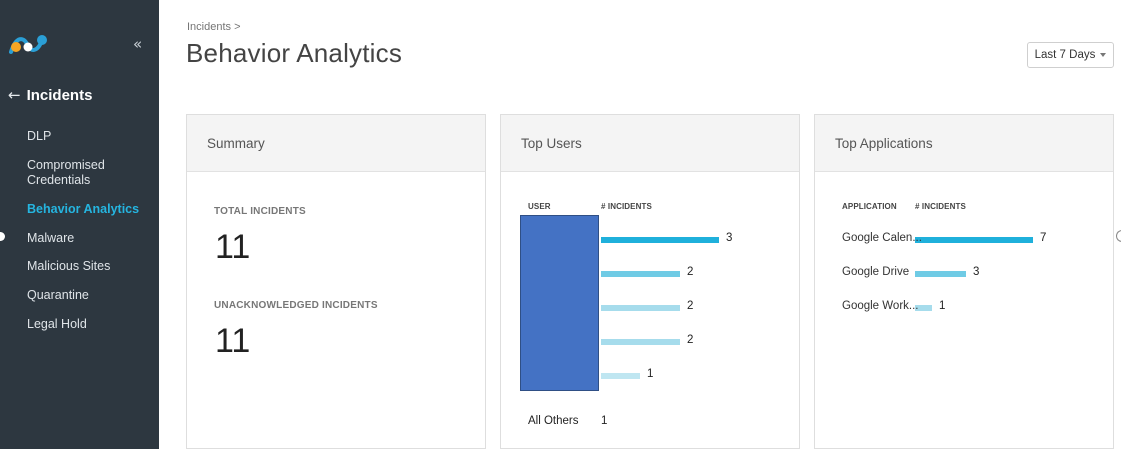 This screenshot has width=1121, height=449. Describe the element at coordinates (1118, 236) in the screenshot. I see `edge-partial-icon` at that location.